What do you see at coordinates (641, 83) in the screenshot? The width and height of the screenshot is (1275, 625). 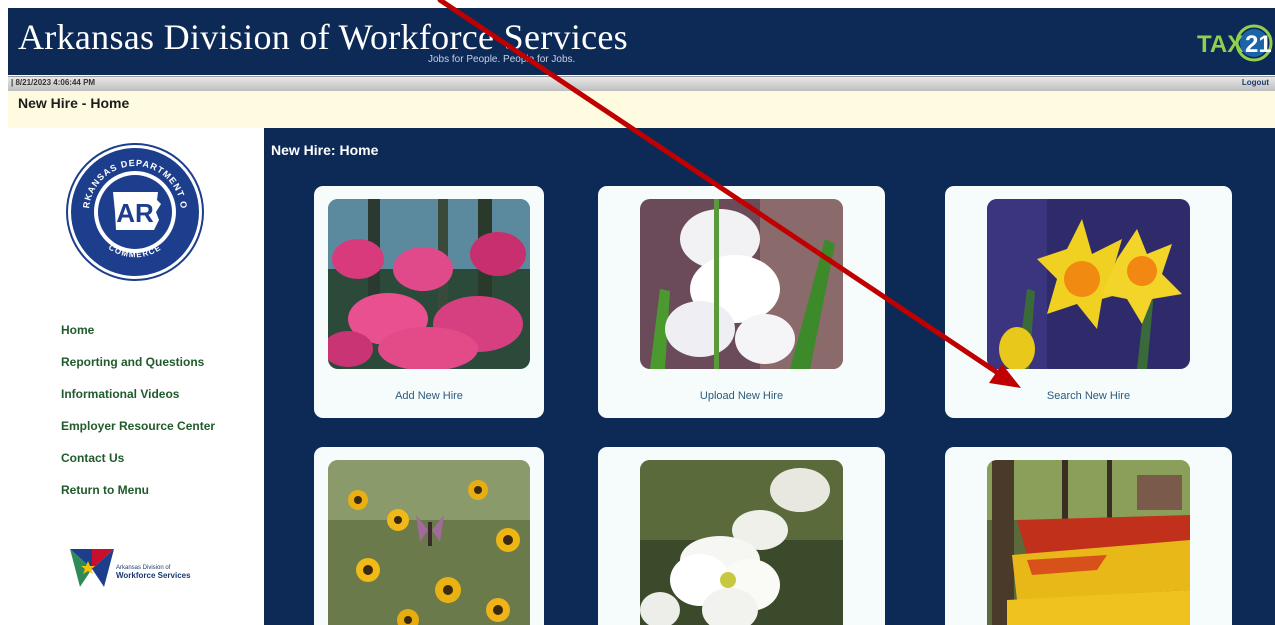 I see `status-bar: | 8/21/2023 4:06:44 PM Logout` at bounding box center [641, 83].